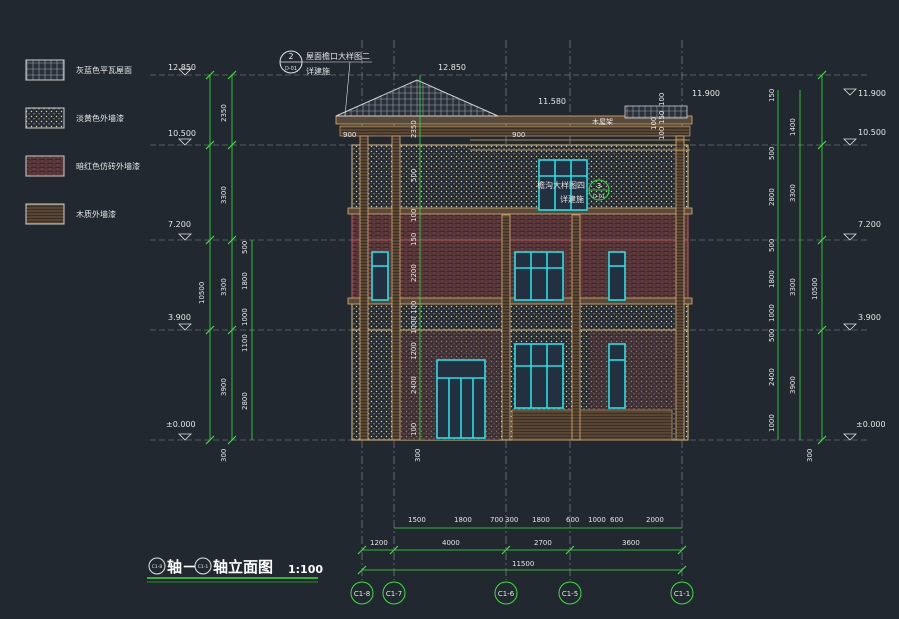  I want to click on axis-label: C1-8, so click(362, 594).